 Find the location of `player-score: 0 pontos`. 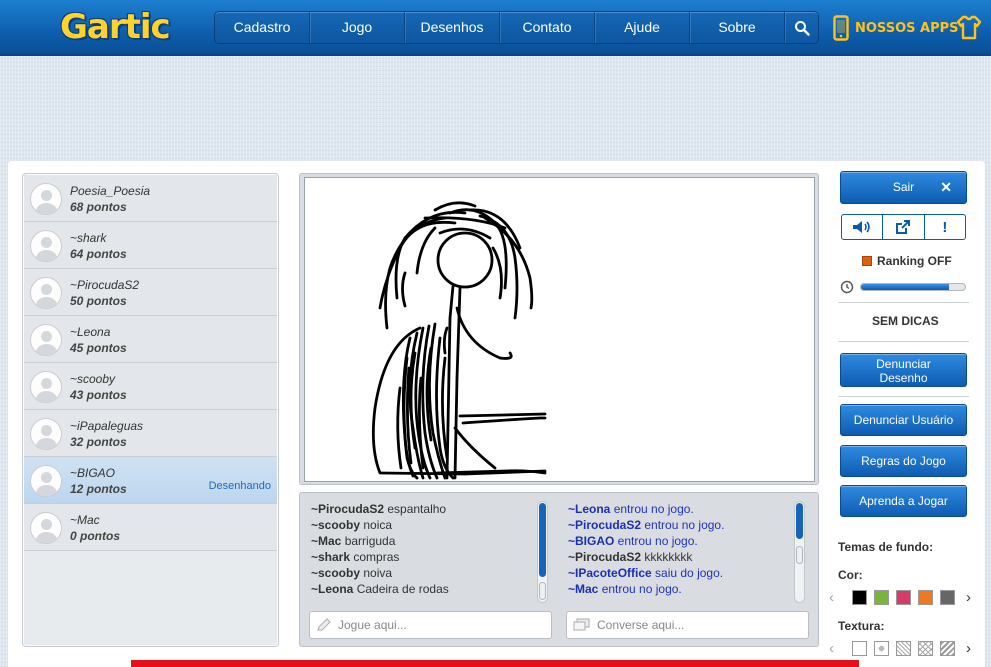

player-score: 0 pontos is located at coordinates (95, 536).